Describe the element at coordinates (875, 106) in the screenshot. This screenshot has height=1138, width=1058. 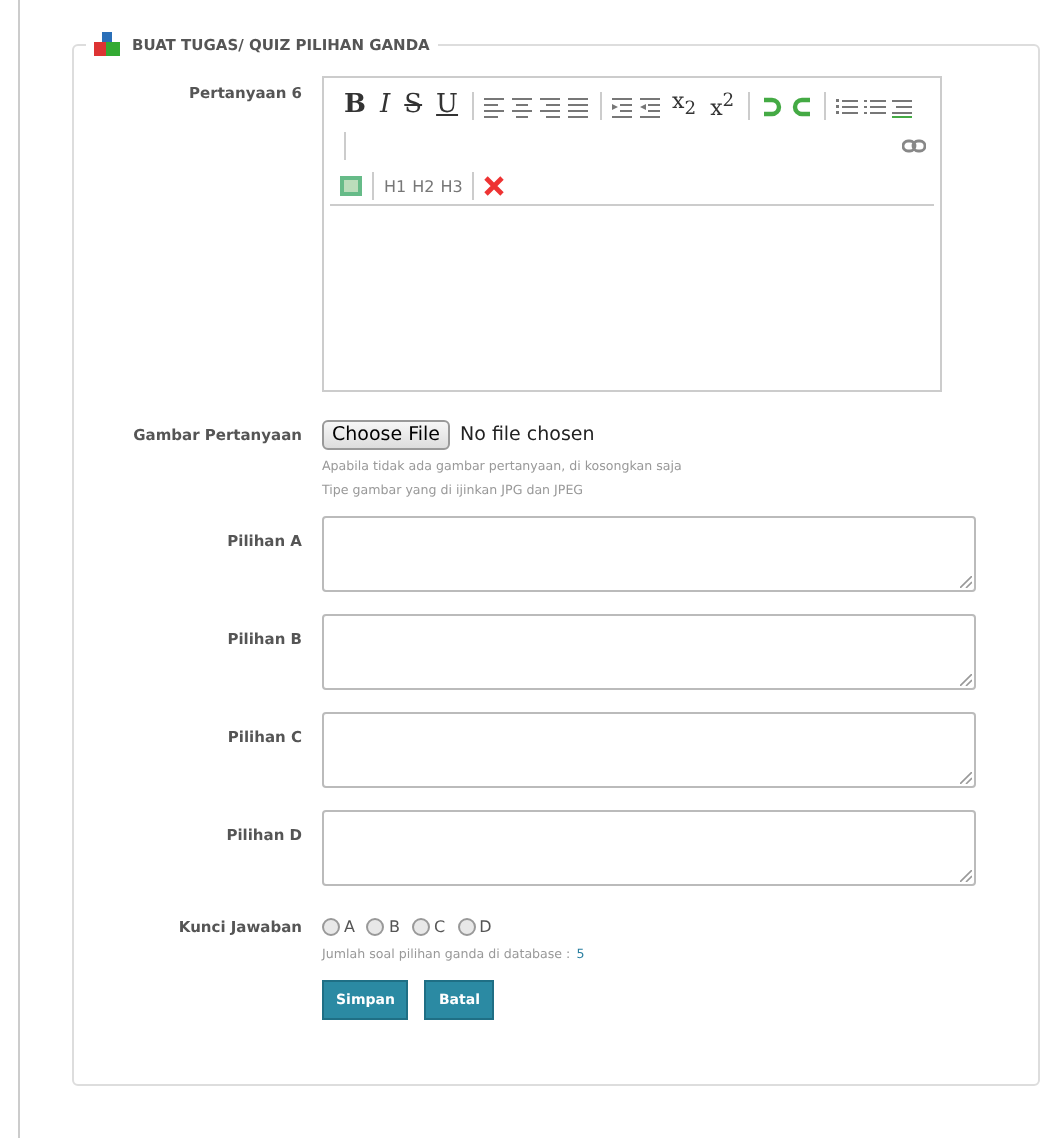
I see `numbered-list-icon` at that location.